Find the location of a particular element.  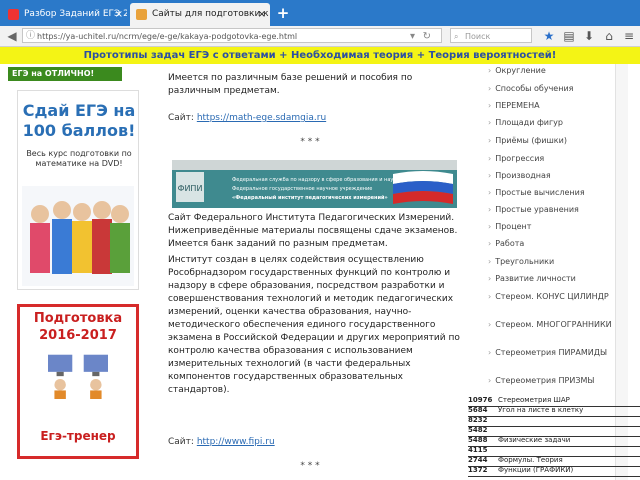

overlay-text: Функции (ГРАФИКИ) is located at coordinates (535, 470).